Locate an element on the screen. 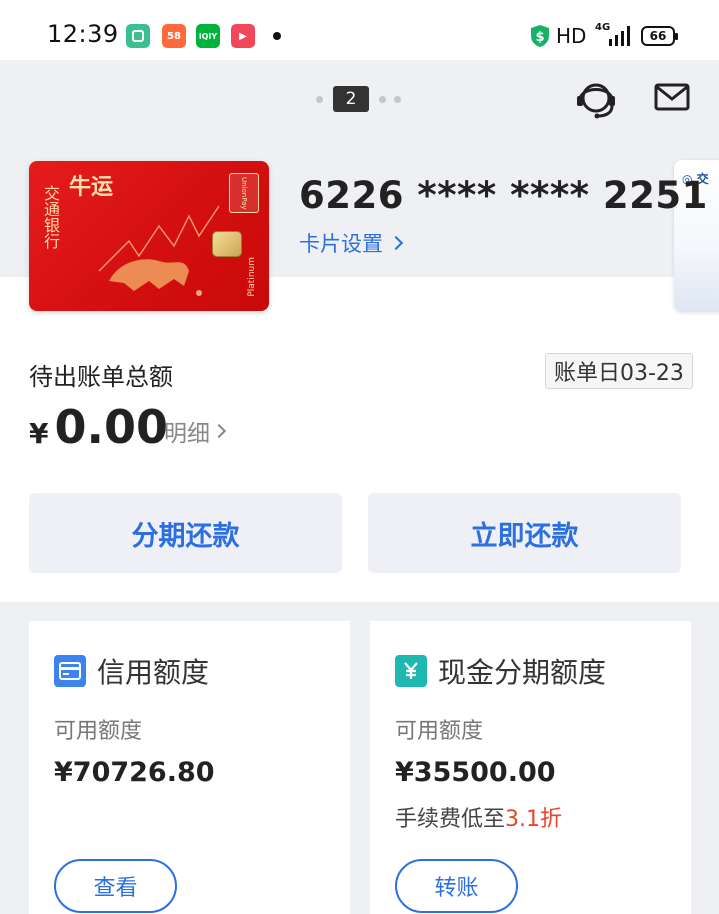 The height and width of the screenshot is (914, 719). credit-card-image: 交通银行 牛运 UnionPay Platinum is located at coordinates (149, 236).